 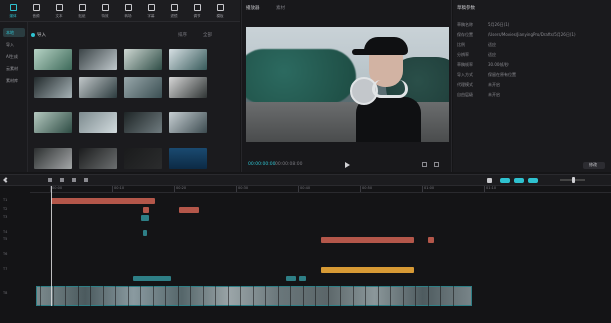 I want to click on fit-icon, so click(x=424, y=164).